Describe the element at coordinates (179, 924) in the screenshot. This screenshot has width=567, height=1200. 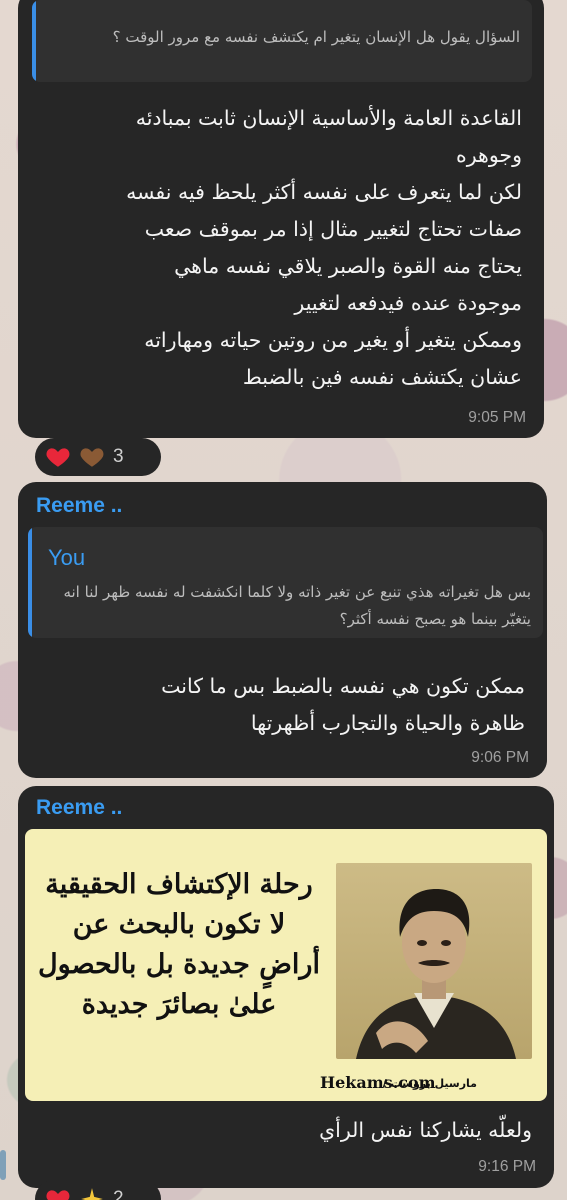
I see `image-quote-line: لا تكون بالبحث عن` at that location.